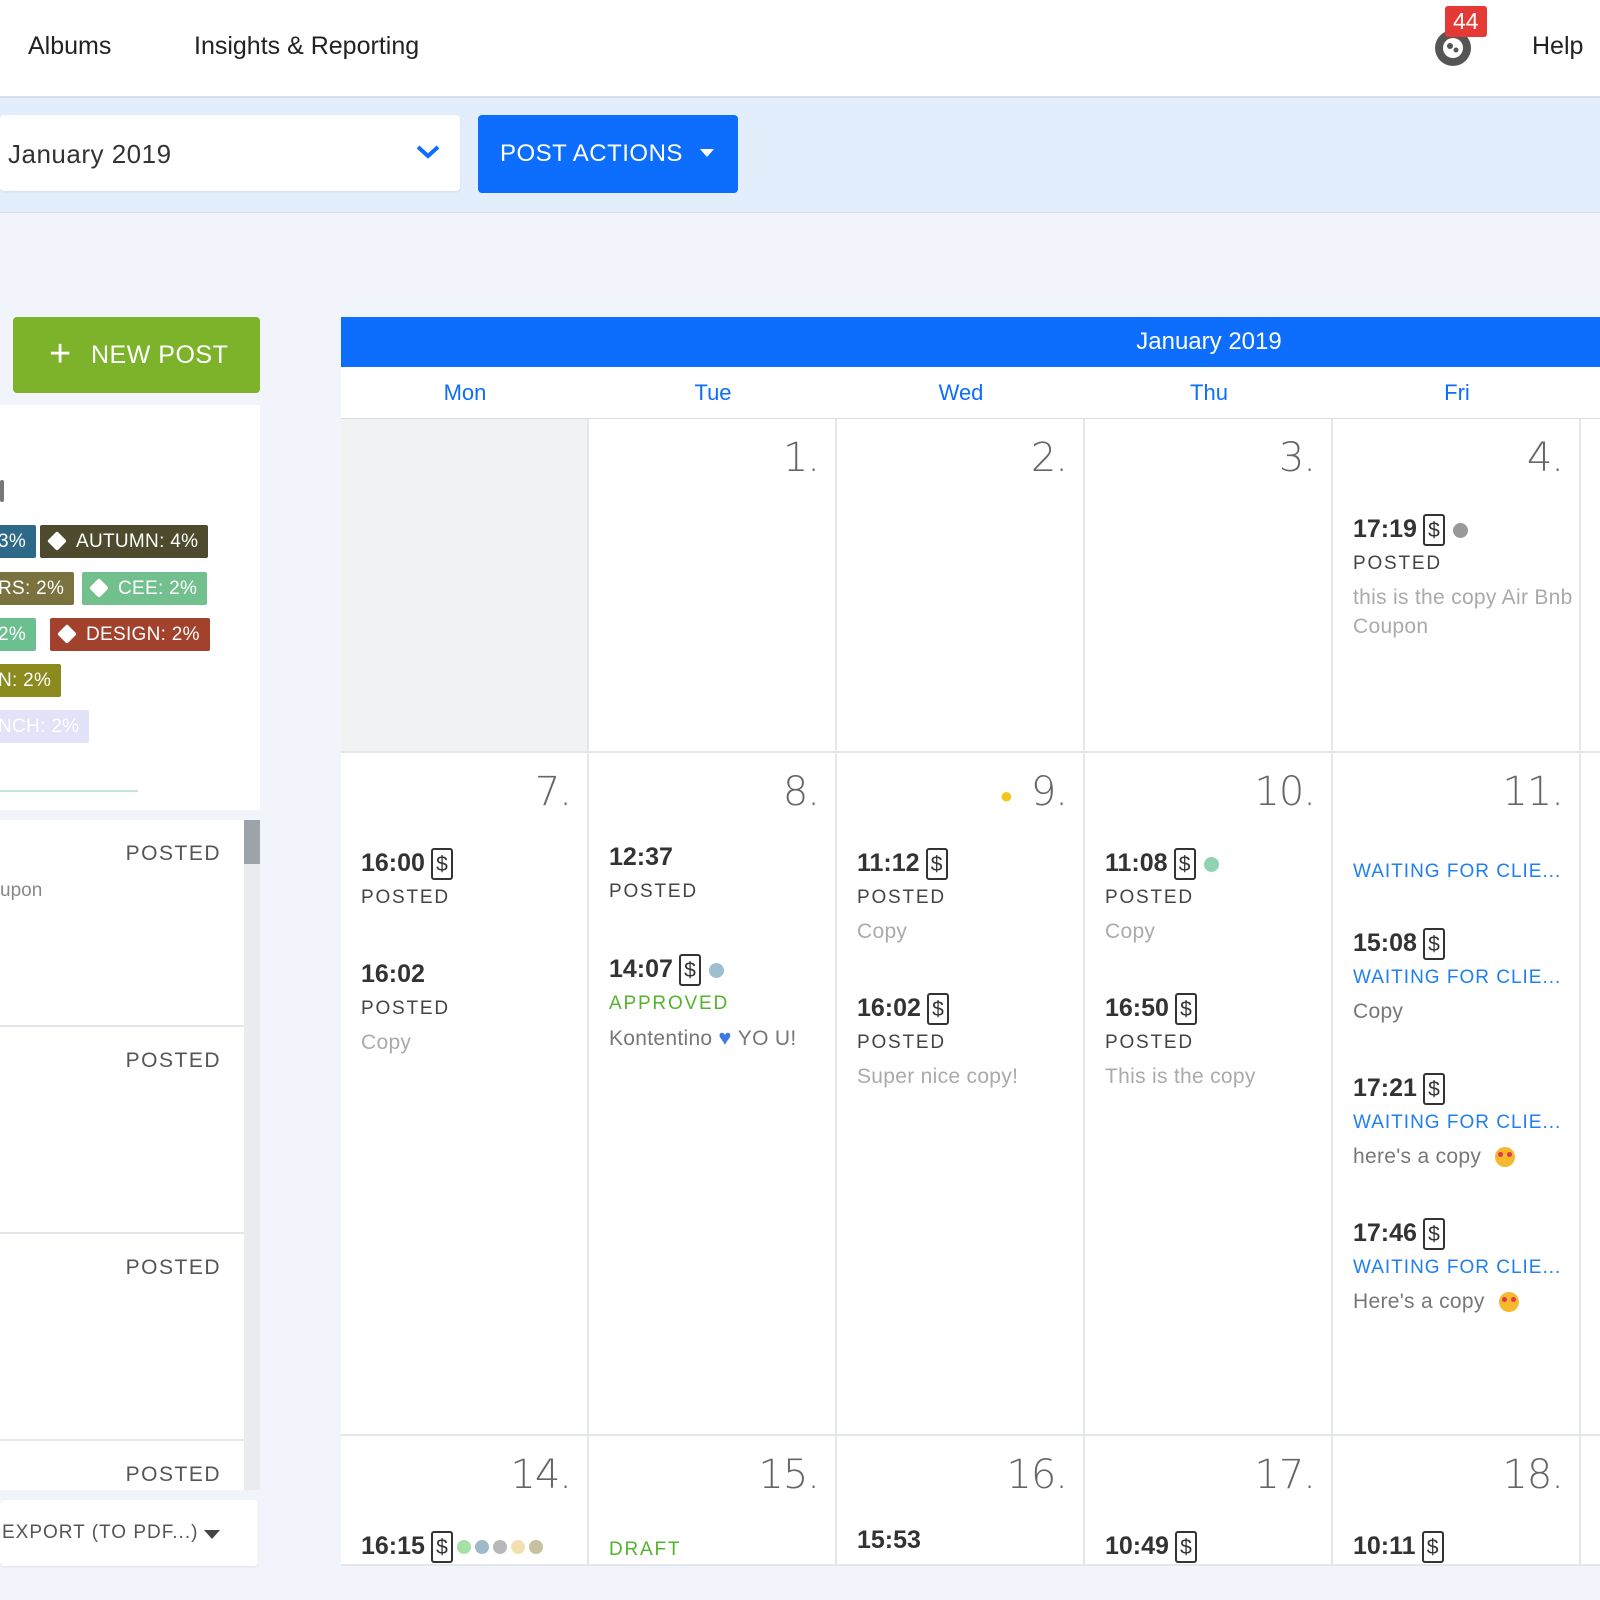 Image resolution: width=1600 pixels, height=1600 pixels. What do you see at coordinates (1049, 792) in the screenshot?
I see `day-number: 9.` at bounding box center [1049, 792].